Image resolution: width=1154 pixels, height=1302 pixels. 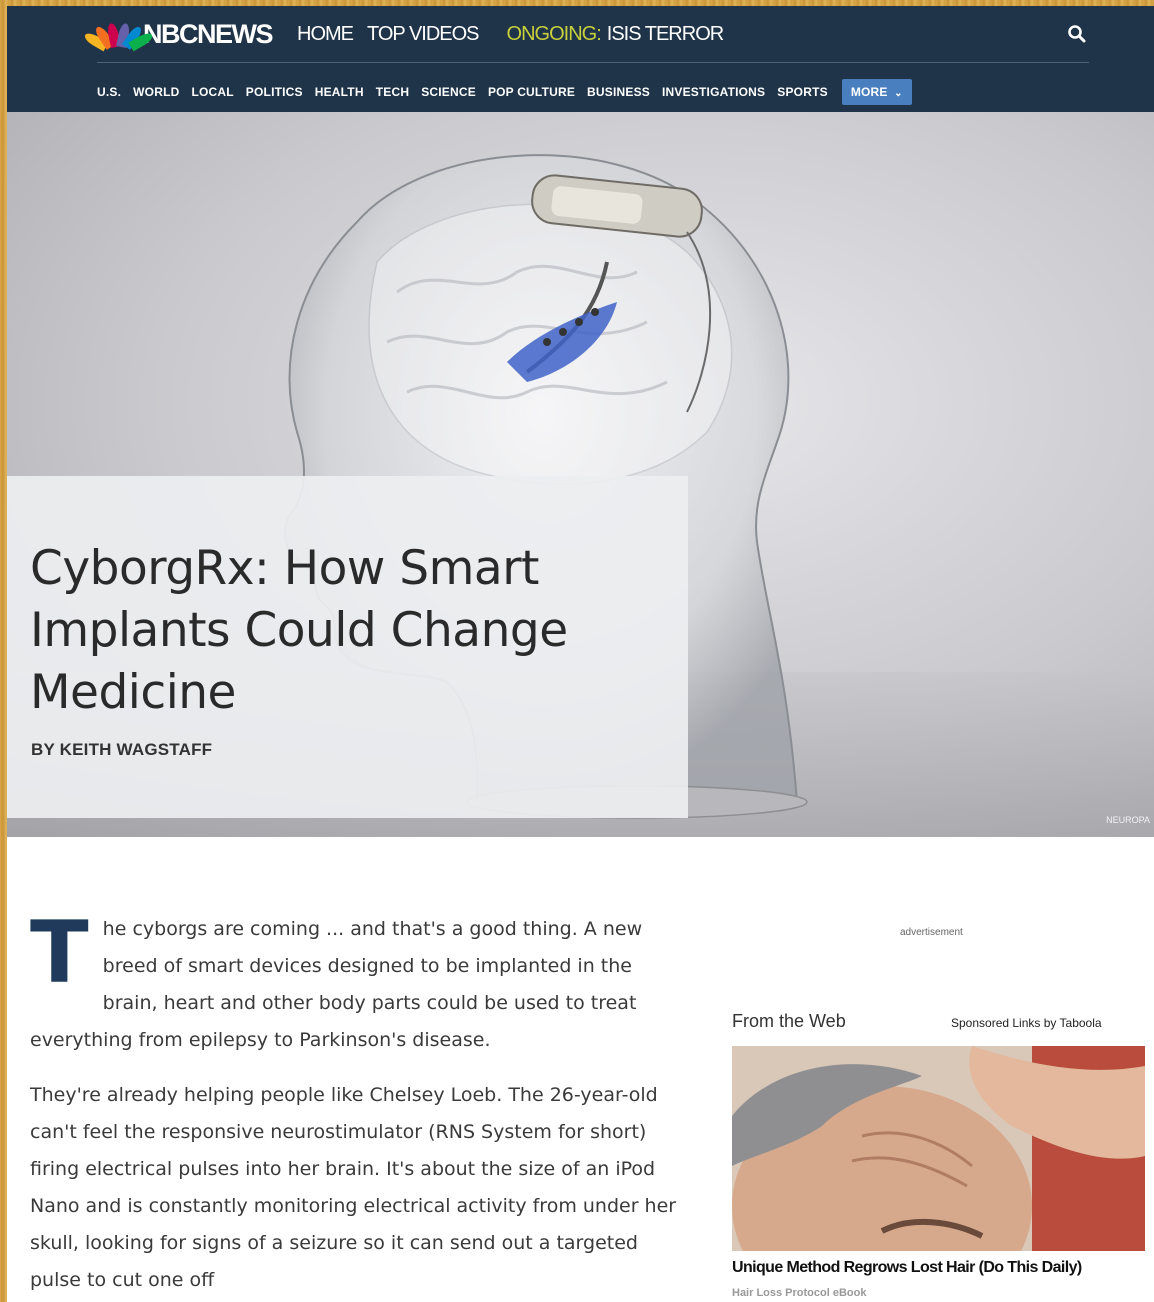 I want to click on site-logo: NBCNEWS, so click(x=178, y=34).